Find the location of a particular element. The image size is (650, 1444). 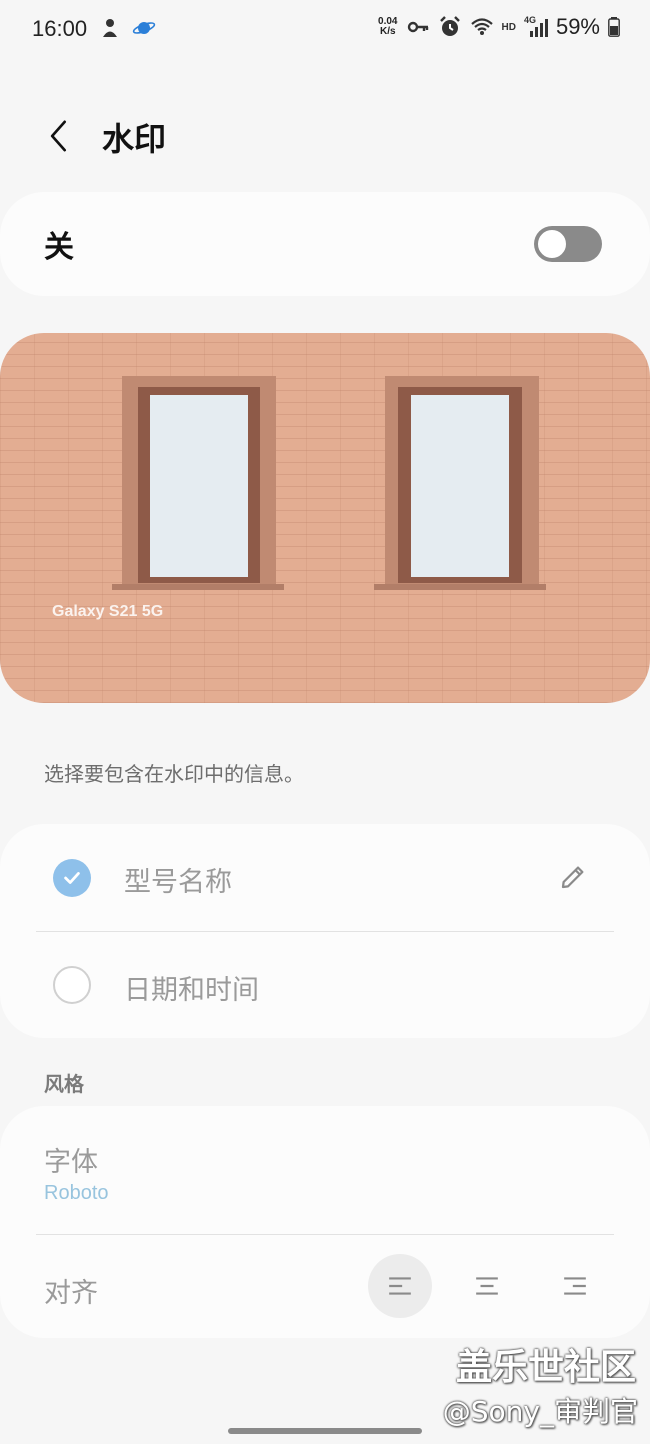

unchecked-checkbox is located at coordinates (72, 985).